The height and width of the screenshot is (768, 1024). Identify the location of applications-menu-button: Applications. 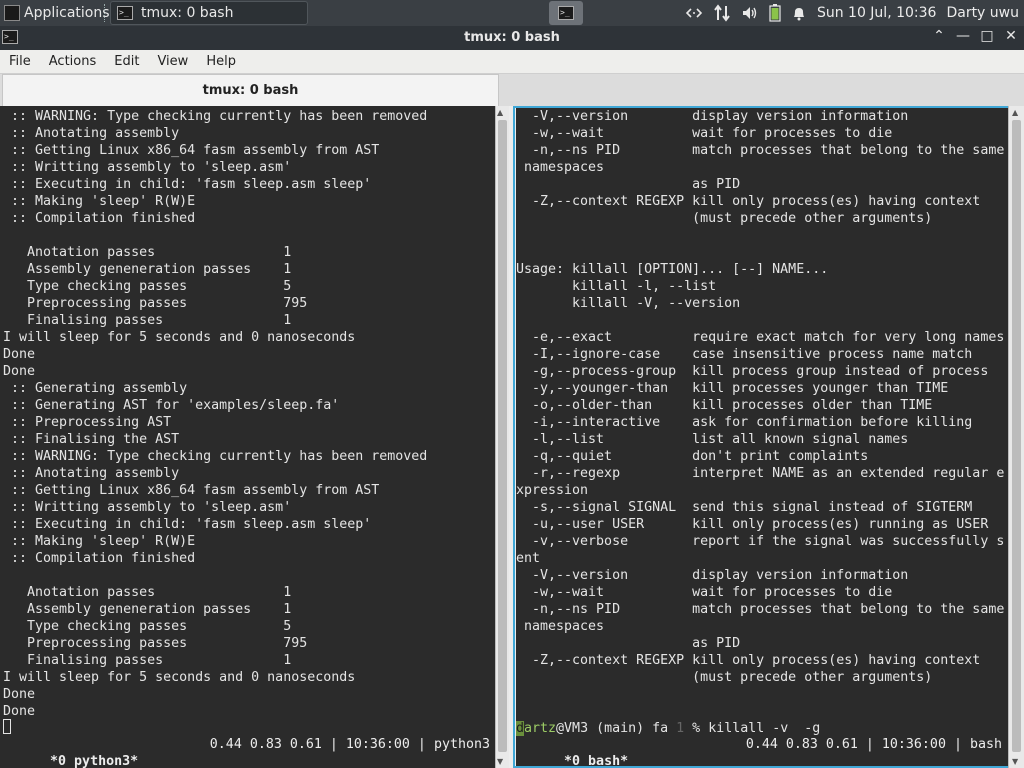
(57, 13).